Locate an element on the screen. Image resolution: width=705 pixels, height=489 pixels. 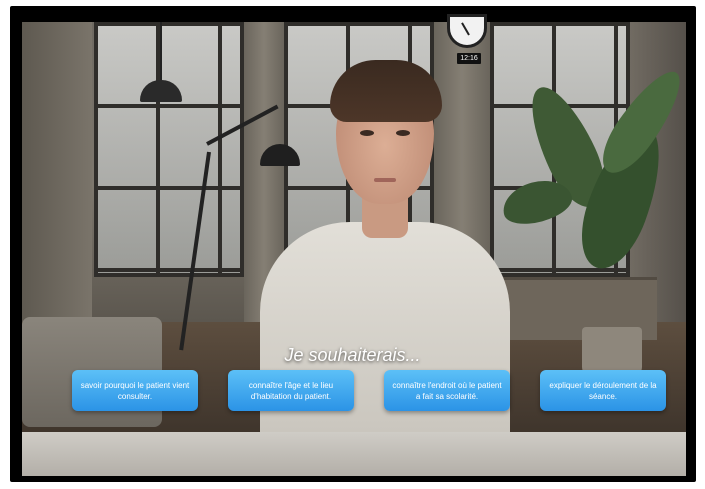
pendant-lamp-cord is located at coordinates (161, 52).